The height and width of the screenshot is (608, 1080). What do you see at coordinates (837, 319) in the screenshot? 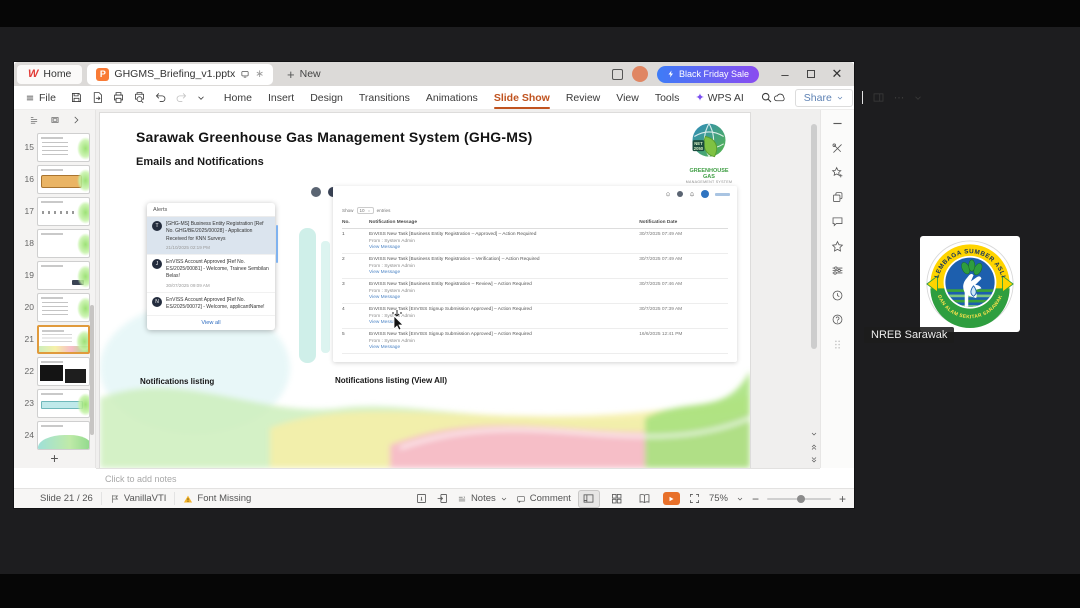
I see `help-question-icon` at bounding box center [837, 319].